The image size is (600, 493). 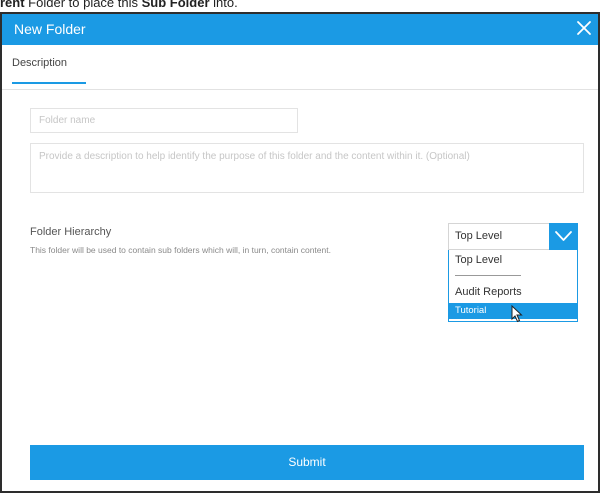 What do you see at coordinates (300, 67) in the screenshot?
I see `tab-bar: Description` at bounding box center [300, 67].